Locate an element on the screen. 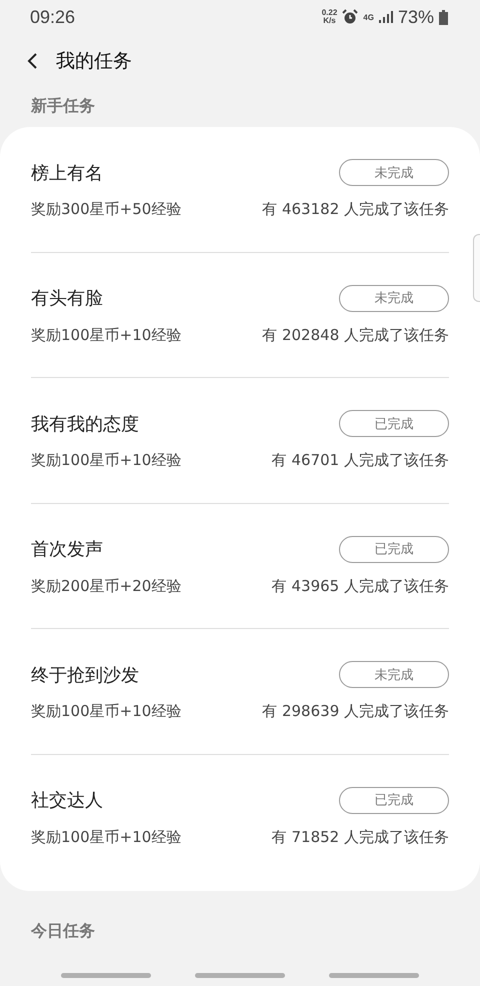 The height and width of the screenshot is (986, 480). task-reward: 奖励300星币+50经验 is located at coordinates (106, 210).